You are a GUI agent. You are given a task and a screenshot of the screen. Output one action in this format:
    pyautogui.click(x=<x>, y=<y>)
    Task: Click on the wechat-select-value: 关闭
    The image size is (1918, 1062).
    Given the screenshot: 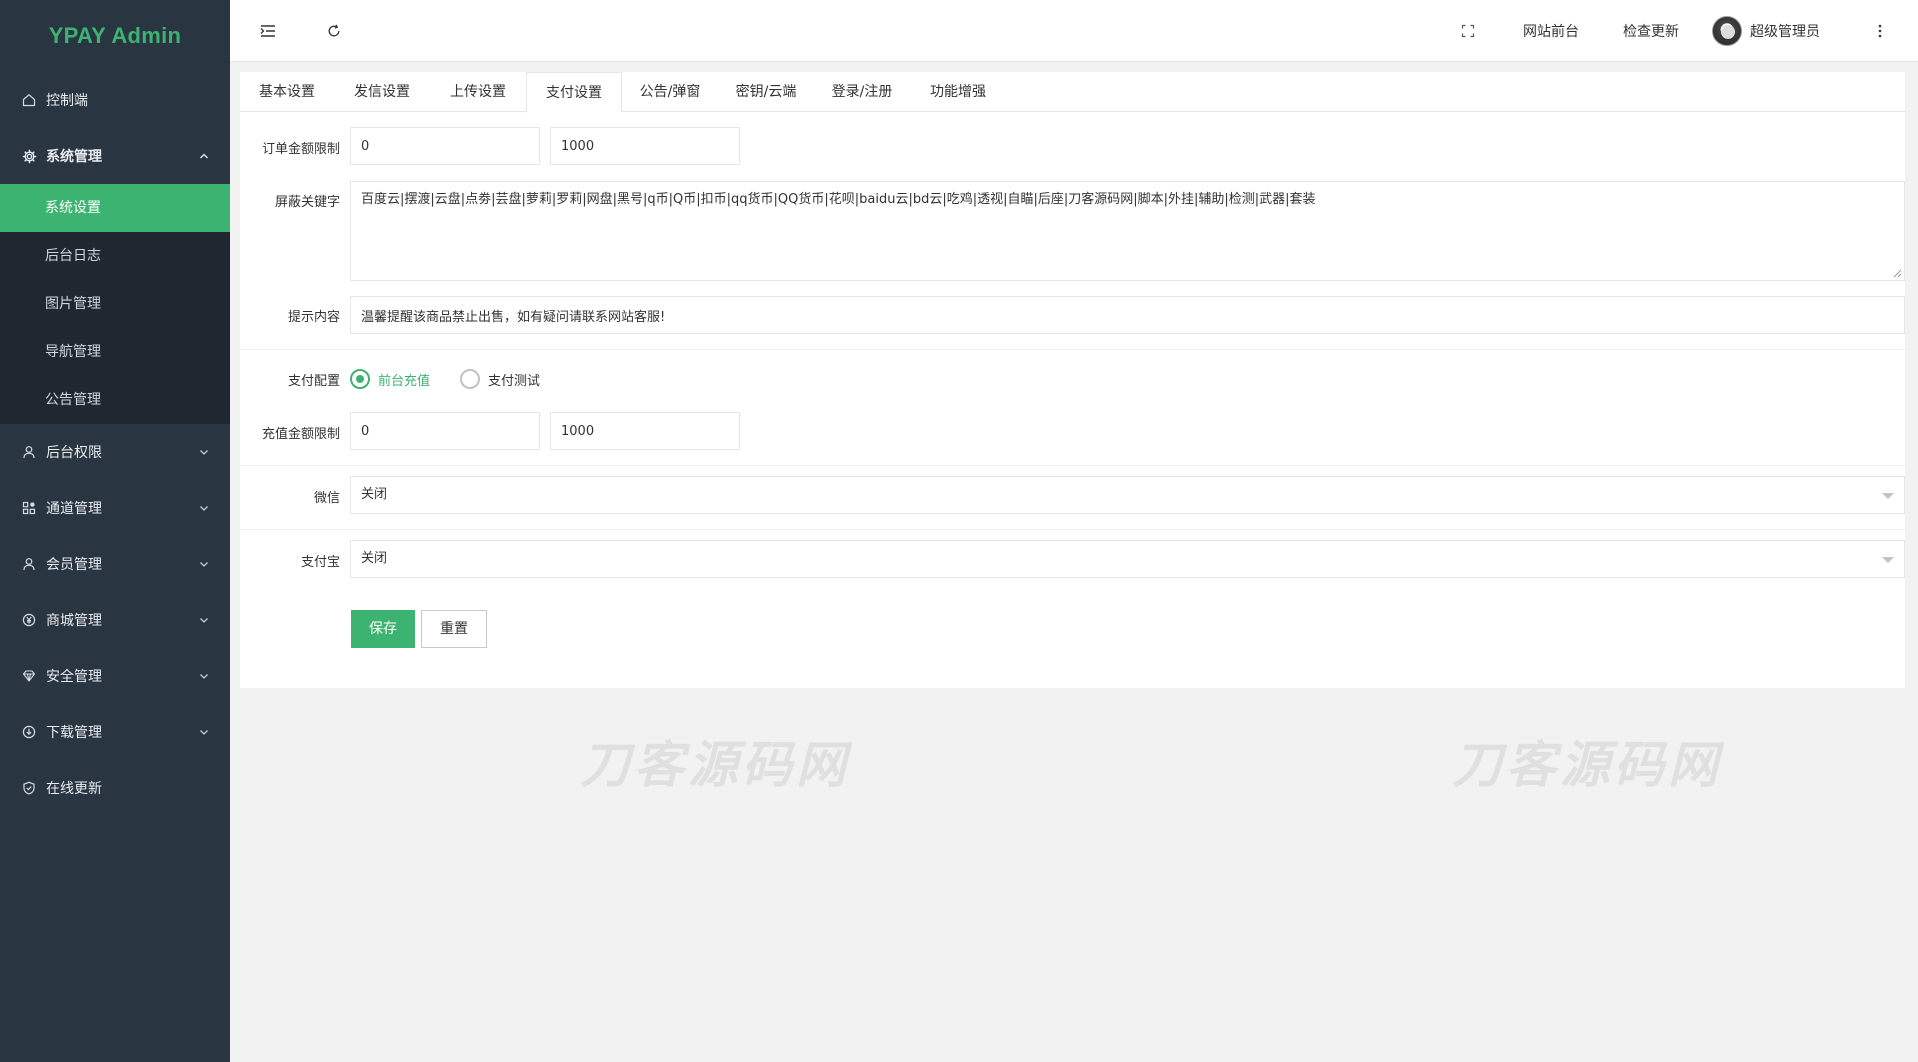 What is the action you would take?
    pyautogui.click(x=374, y=494)
    